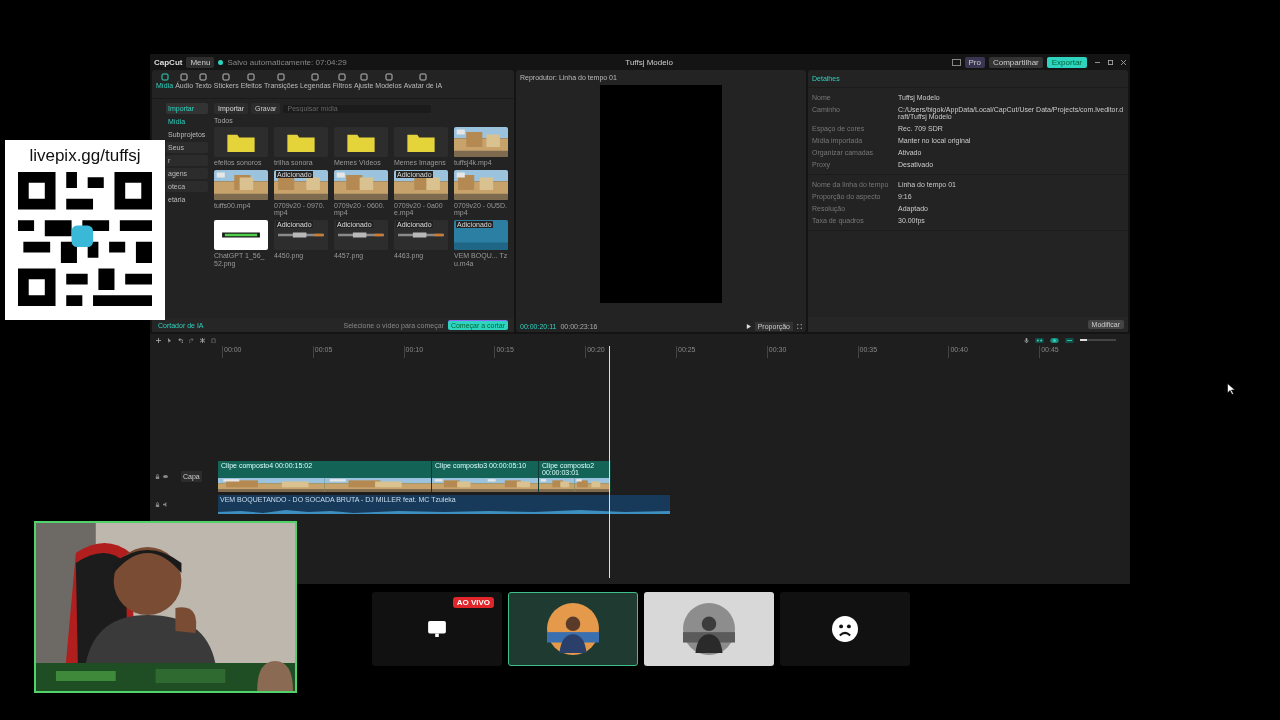 Image resolution: width=1280 pixels, height=720 pixels. Describe the element at coordinates (200, 62) in the screenshot. I see `menu-button: Menu` at that location.